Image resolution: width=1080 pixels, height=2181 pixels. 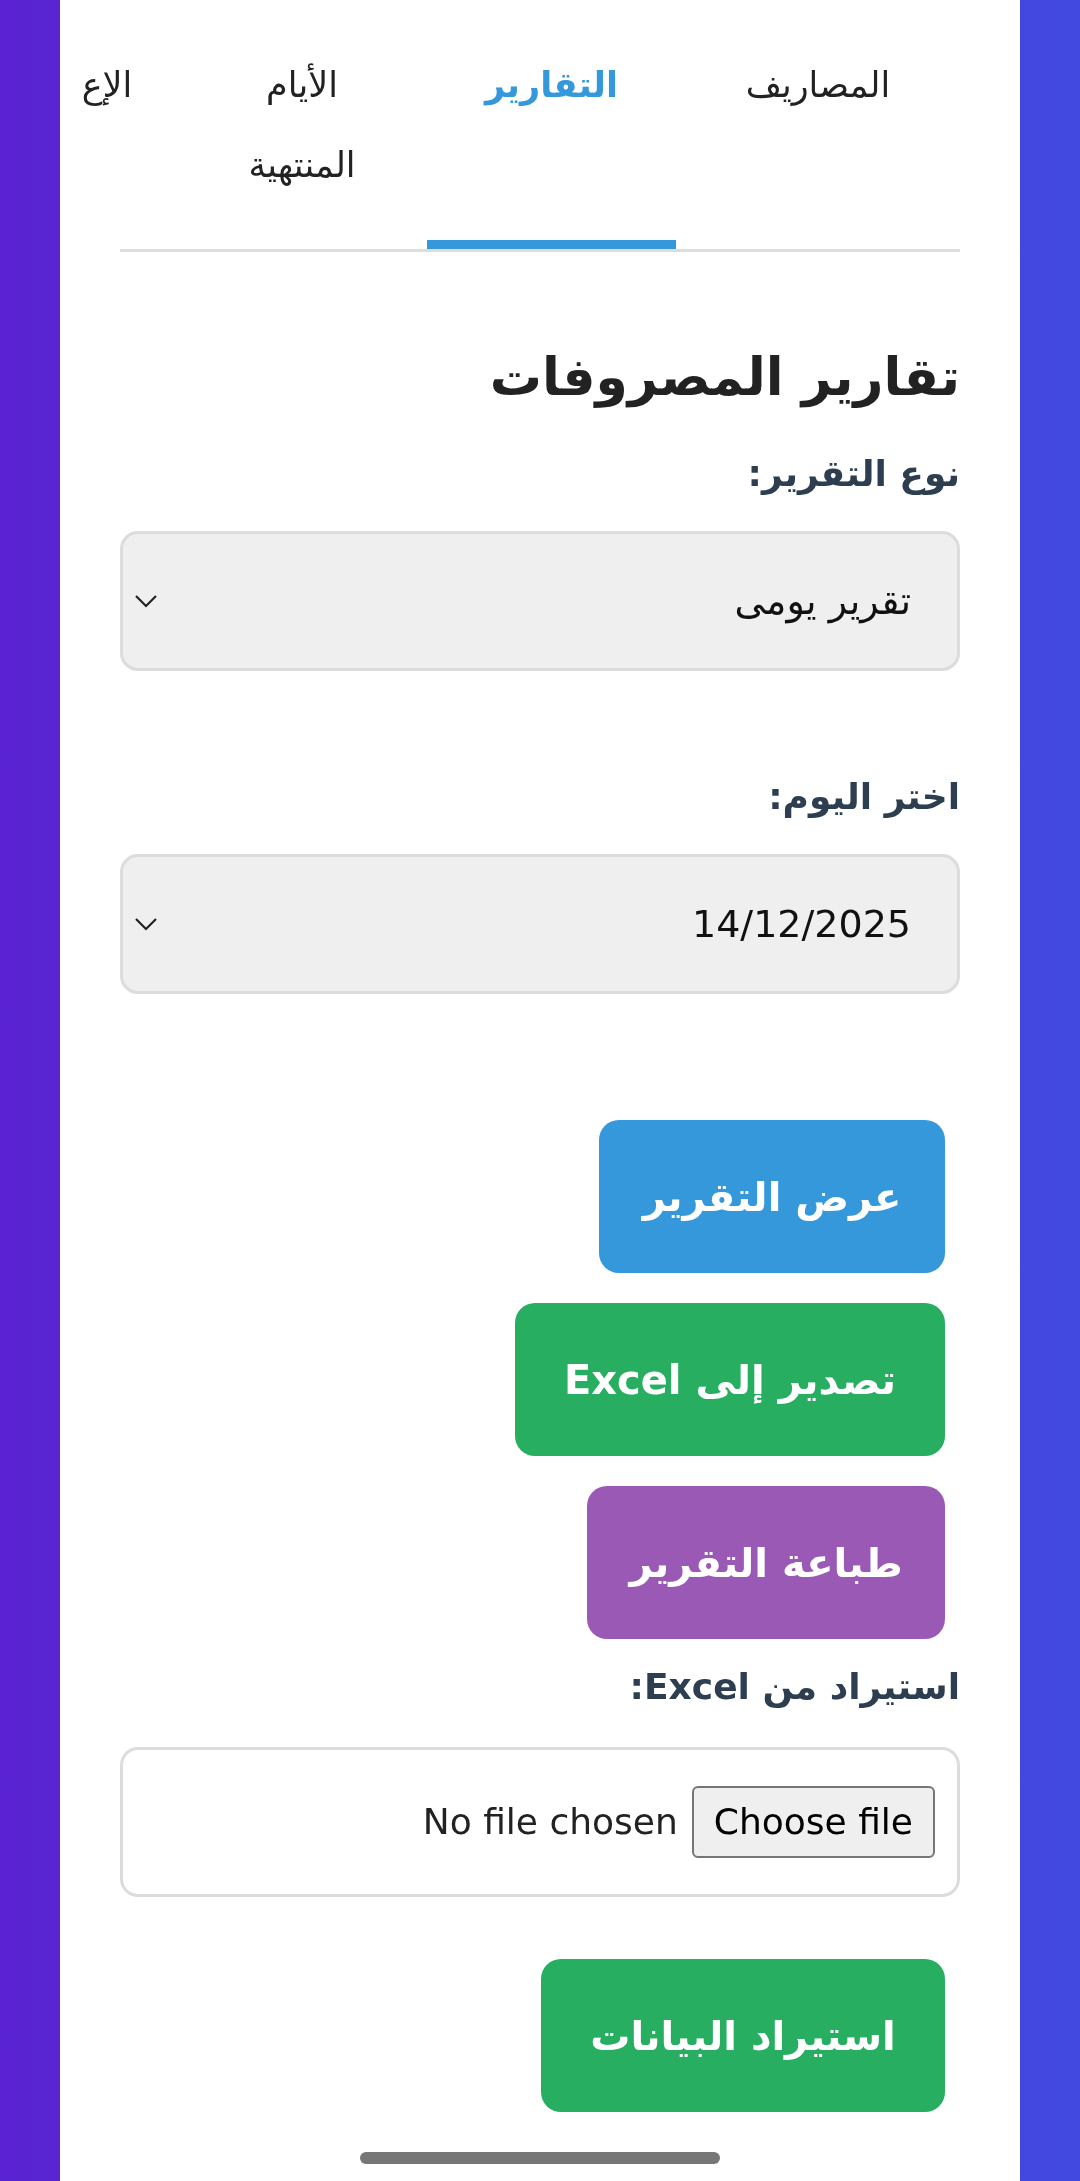 What do you see at coordinates (550, 1822) in the screenshot?
I see `file-status: No file chosen` at bounding box center [550, 1822].